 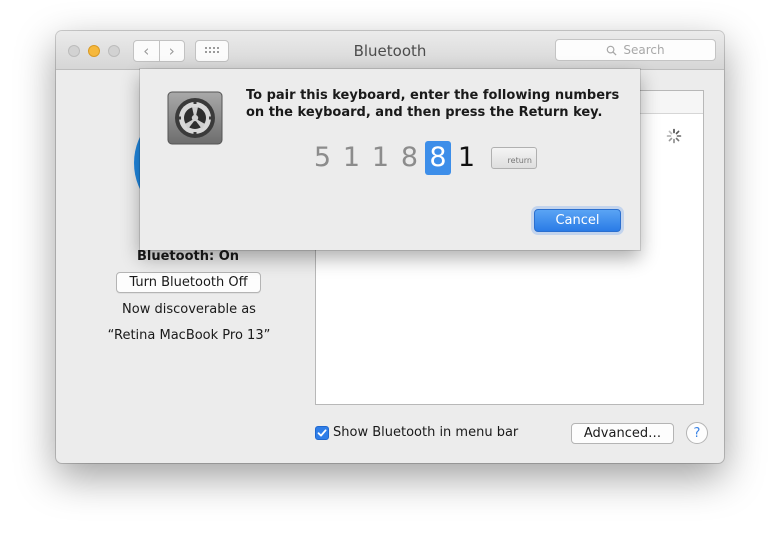 What do you see at coordinates (644, 50) in the screenshot?
I see `search-placeholder: Search` at bounding box center [644, 50].